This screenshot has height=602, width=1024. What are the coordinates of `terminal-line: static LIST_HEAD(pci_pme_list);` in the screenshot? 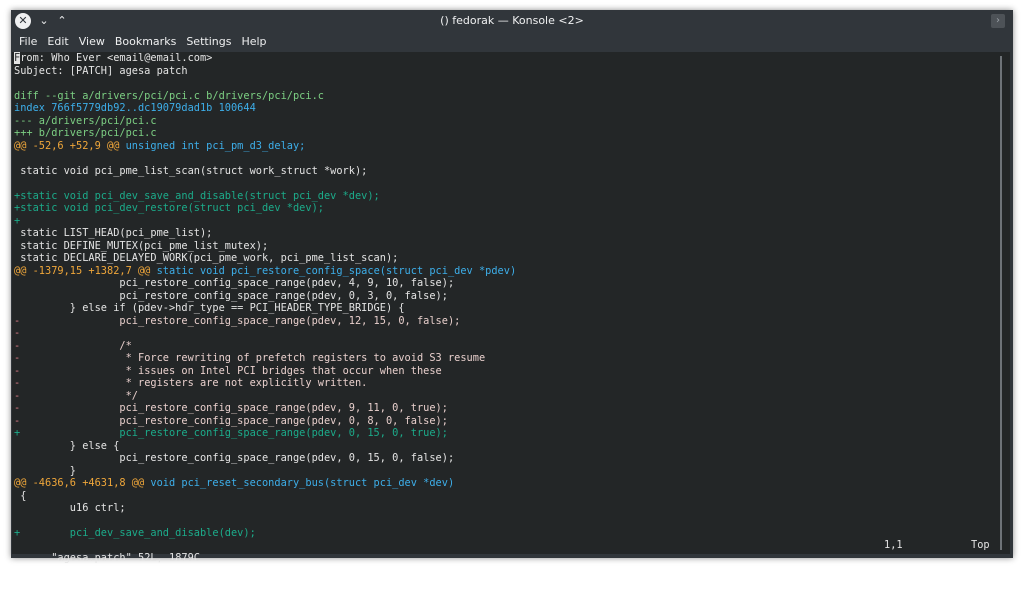 It's located at (265, 233).